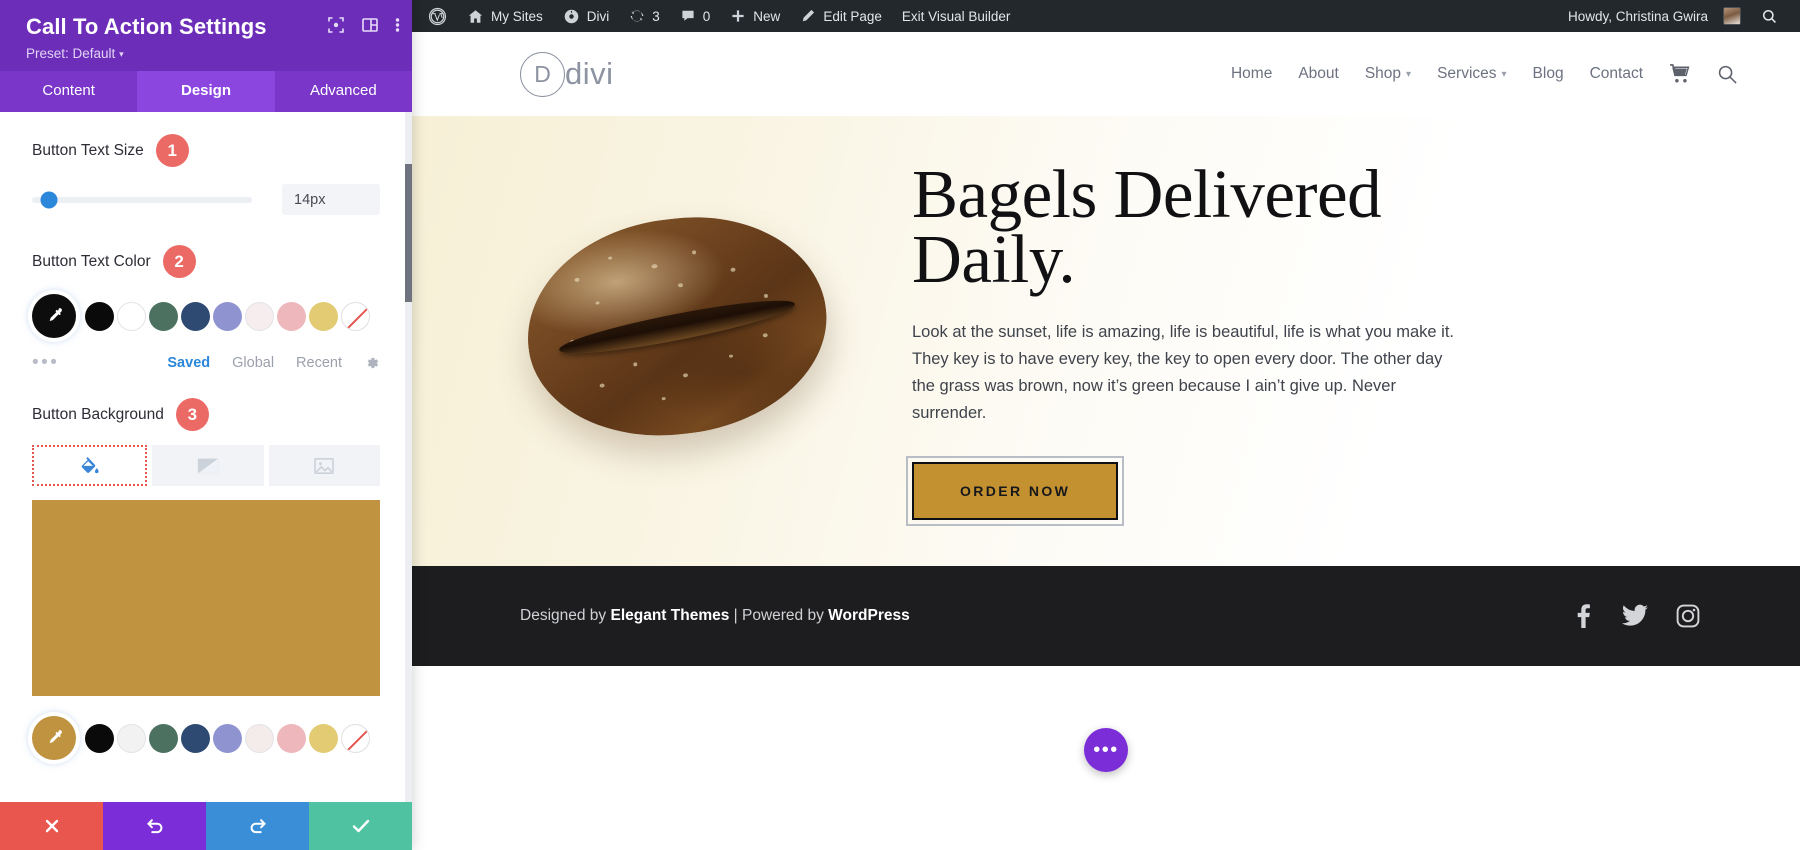 This screenshot has width=1800, height=850. What do you see at coordinates (1471, 74) in the screenshot?
I see `nav-item-services: Services ▾` at bounding box center [1471, 74].